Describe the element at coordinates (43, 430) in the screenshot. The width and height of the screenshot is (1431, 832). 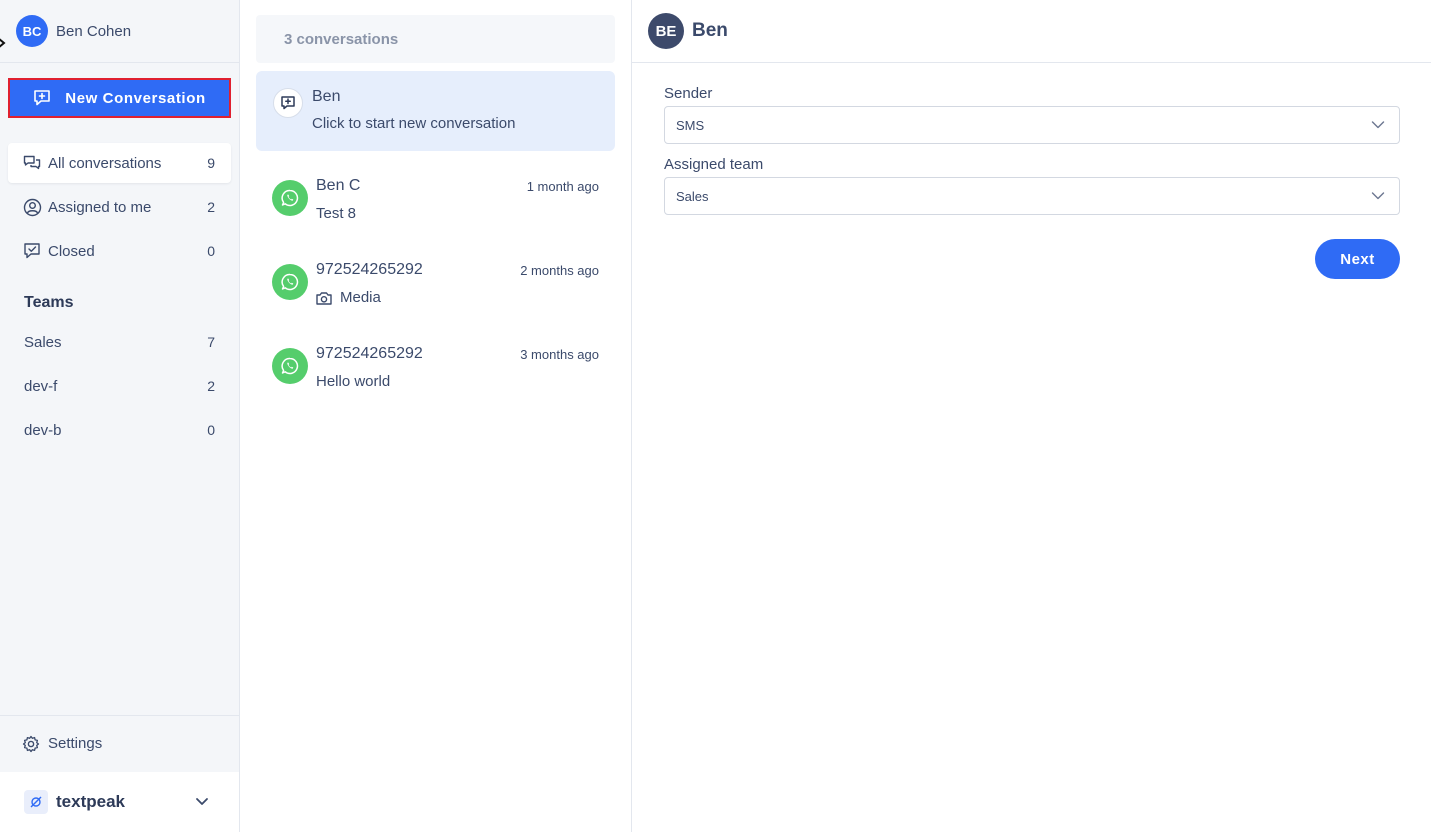
I see `team-label: dev-b` at that location.